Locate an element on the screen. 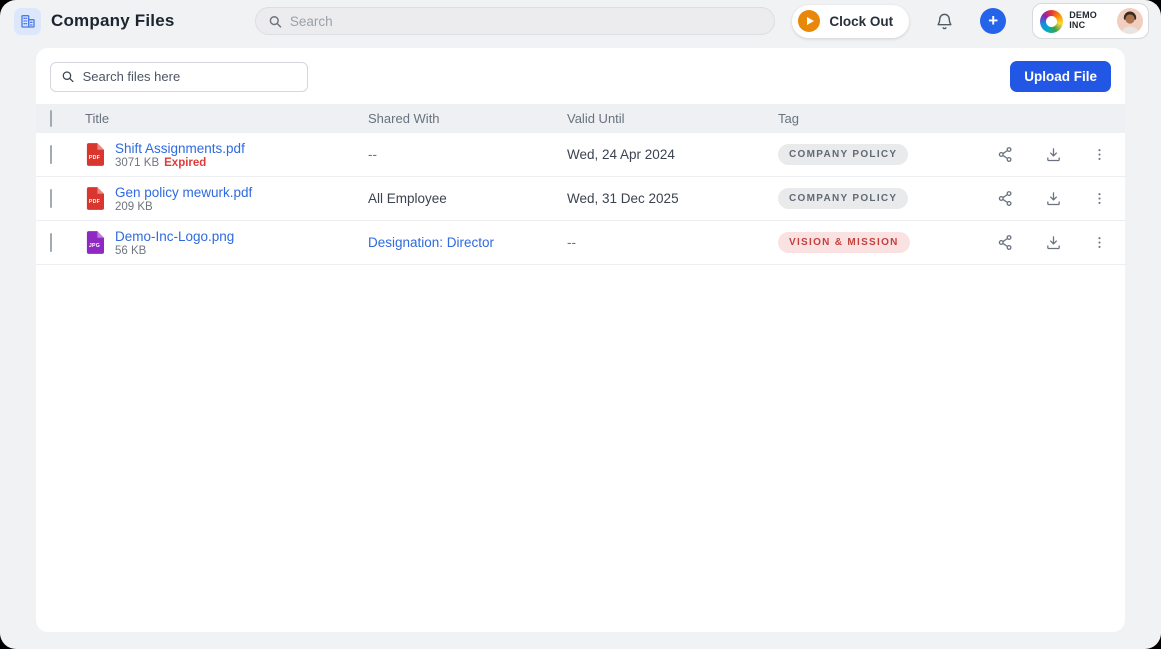 The width and height of the screenshot is (1161, 649). clock-out-play-icon is located at coordinates (809, 21).